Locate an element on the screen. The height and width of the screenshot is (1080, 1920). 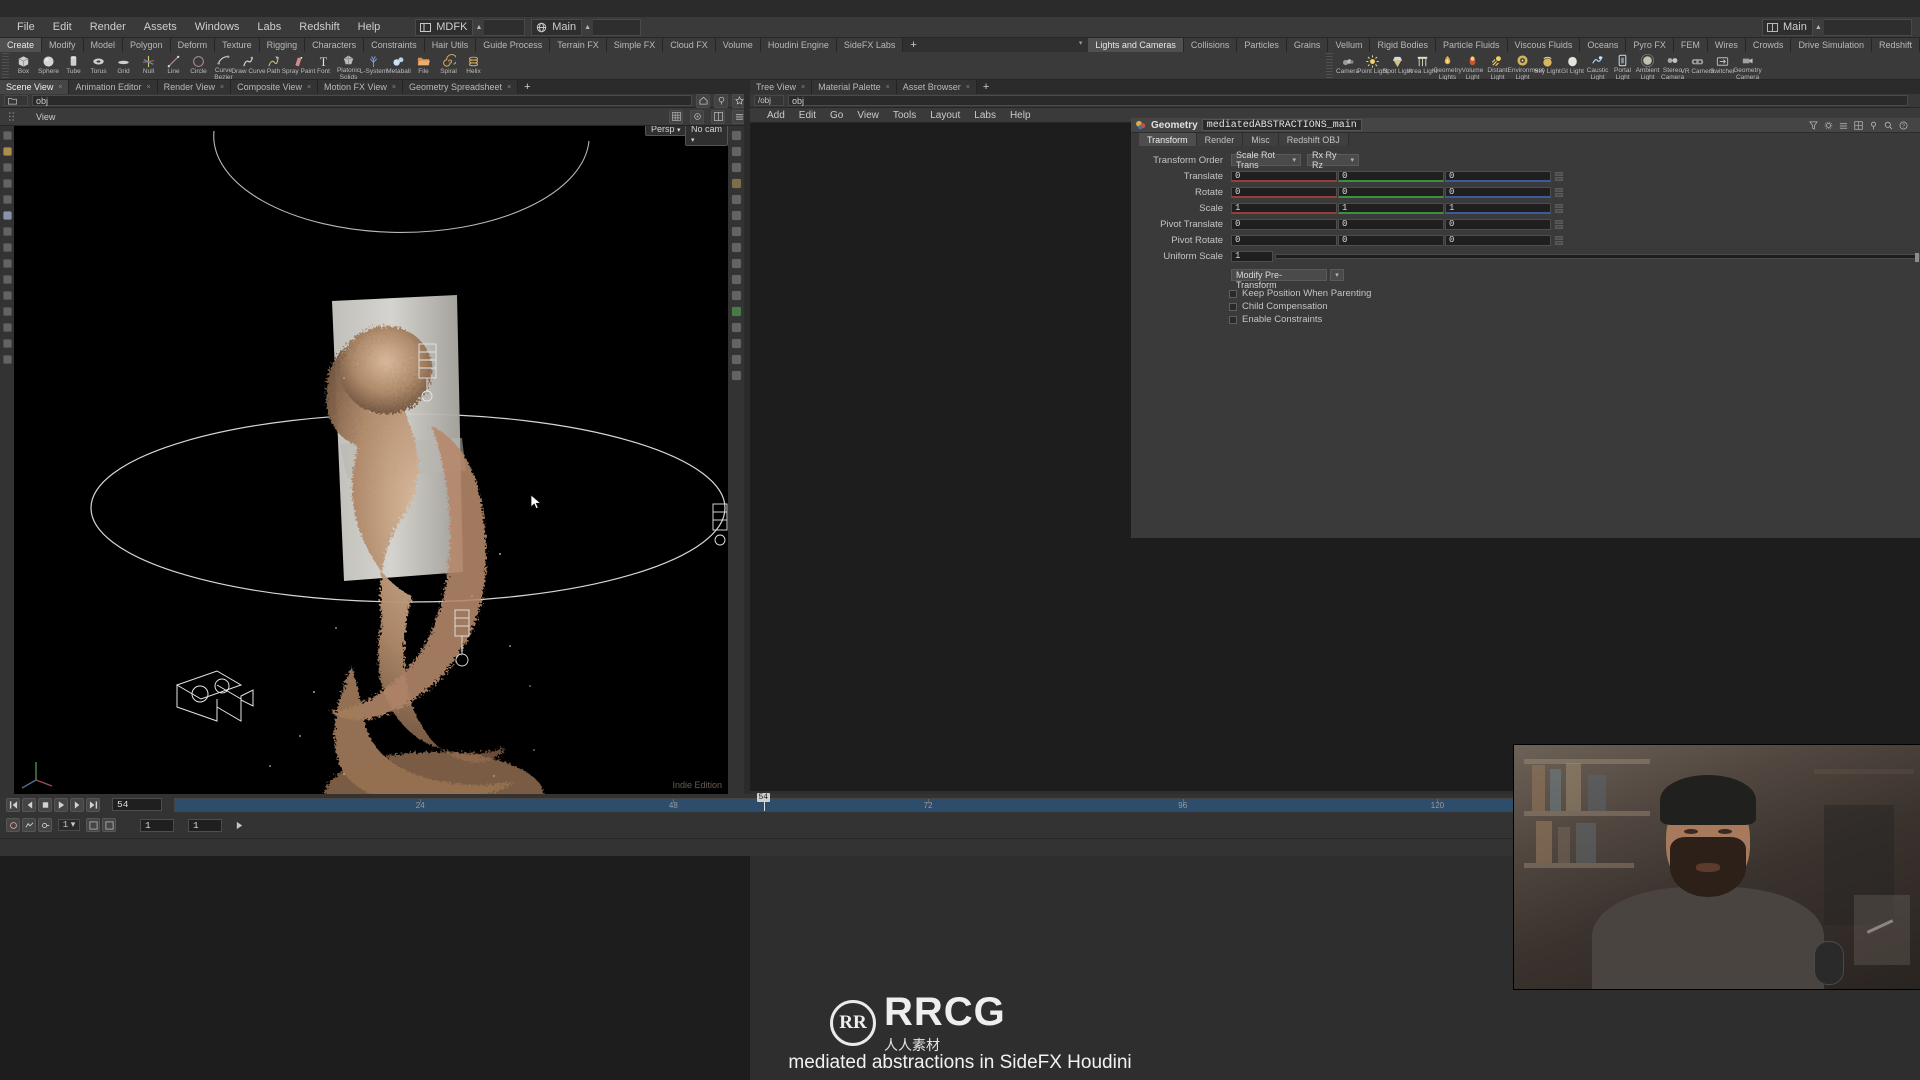
shelf-tab-oceans: Oceans is located at coordinates (1603, 45).